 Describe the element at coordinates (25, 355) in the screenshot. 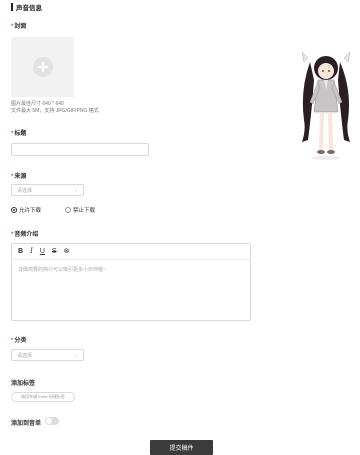

I see `category-select-placeholder: 请选择` at that location.